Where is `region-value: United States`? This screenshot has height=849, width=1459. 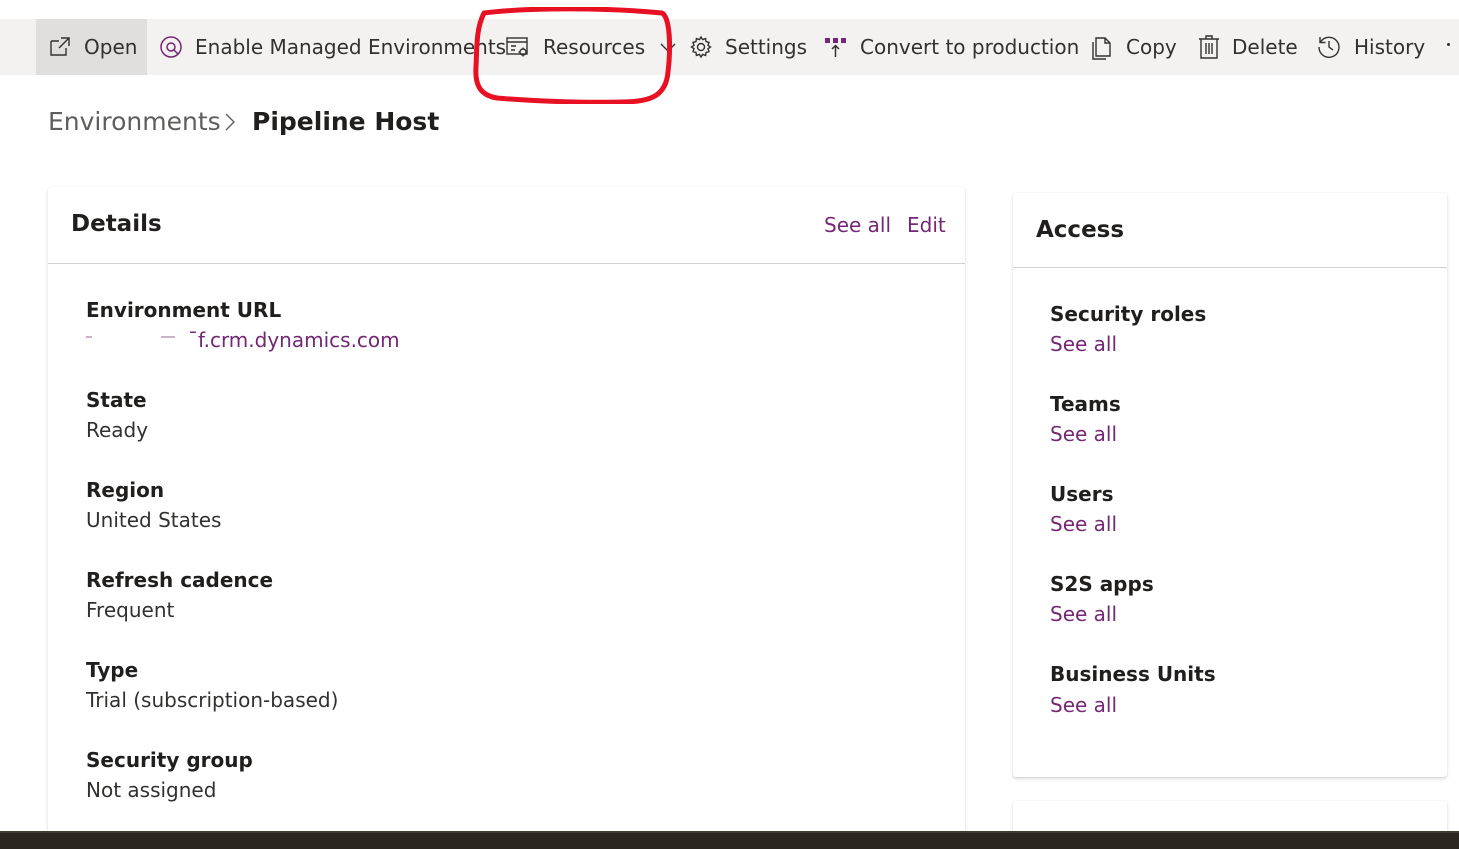 region-value: United States is located at coordinates (154, 520).